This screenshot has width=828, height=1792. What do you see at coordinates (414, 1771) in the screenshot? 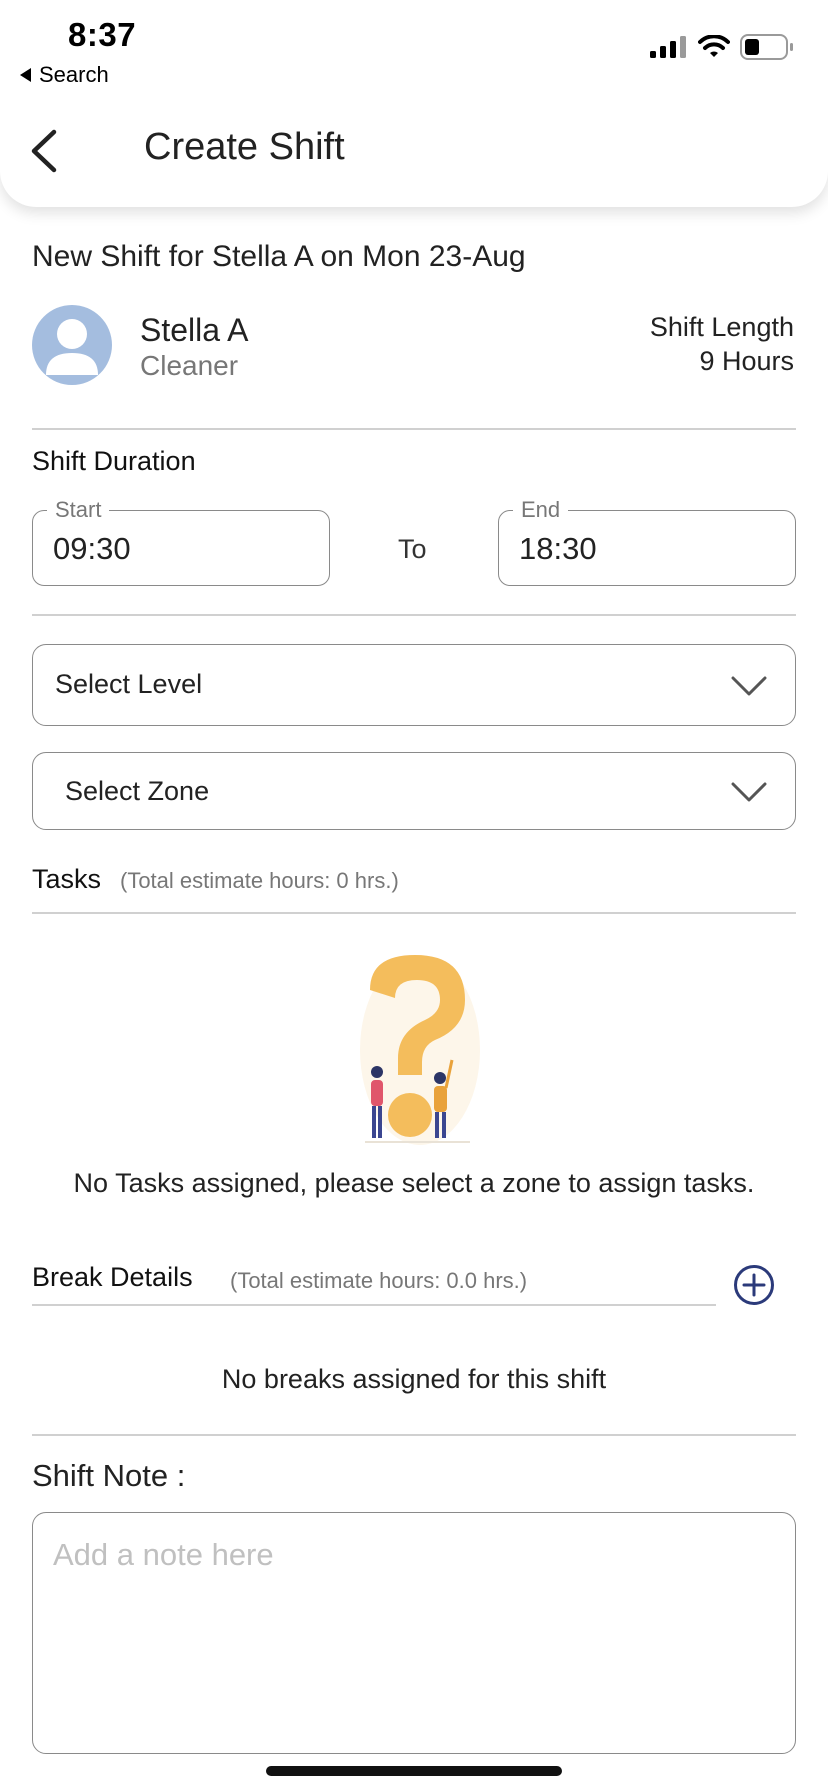
I see `home-indicator` at bounding box center [414, 1771].